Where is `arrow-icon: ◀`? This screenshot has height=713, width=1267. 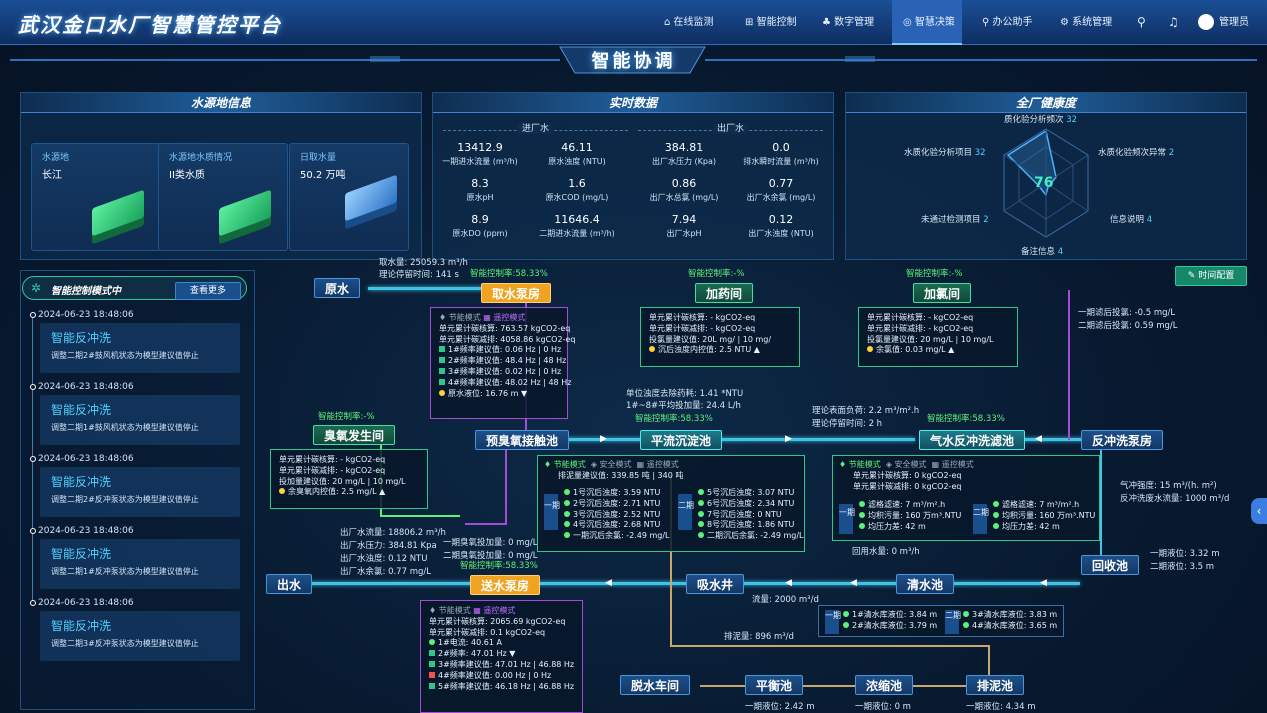
arrow-icon: ◀ is located at coordinates (788, 583).